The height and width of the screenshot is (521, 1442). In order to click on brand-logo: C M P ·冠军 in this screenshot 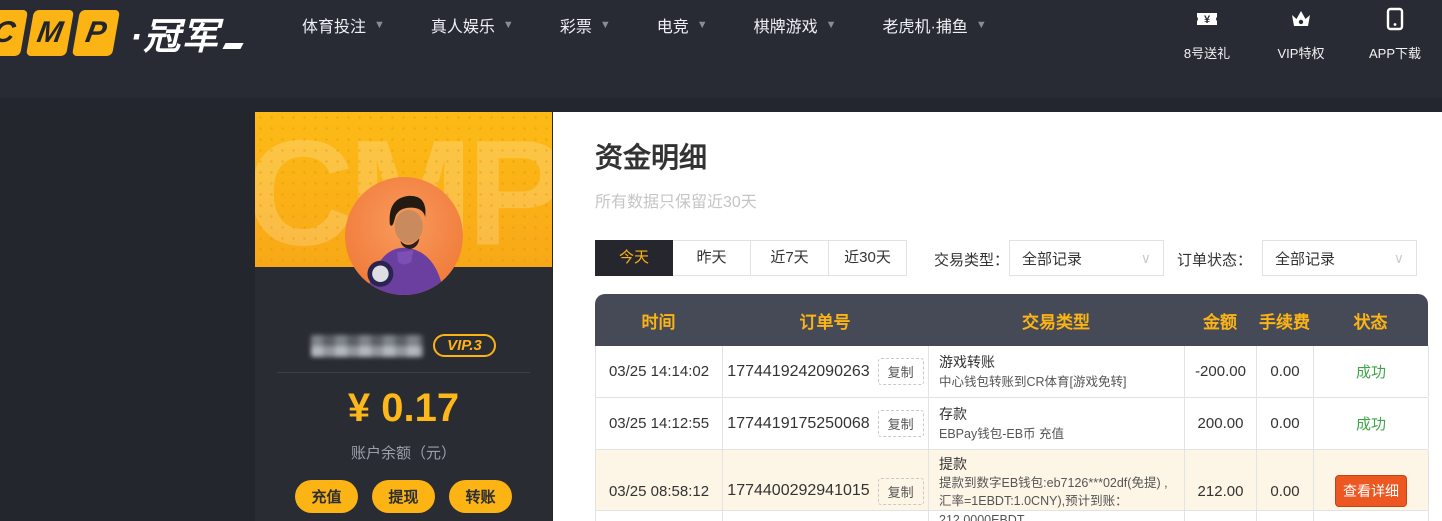, I will do `click(122, 33)`.